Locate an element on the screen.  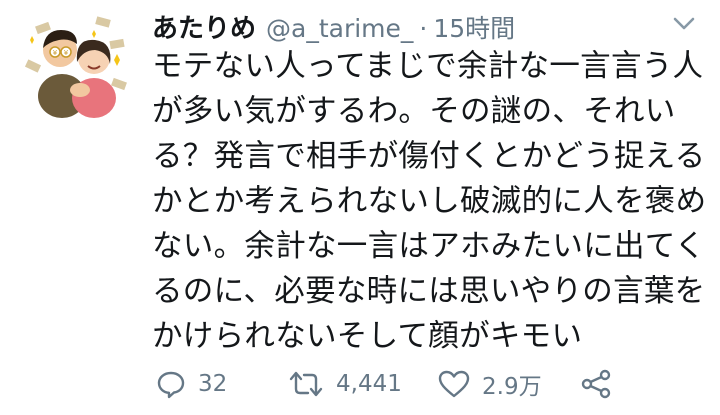
tweet-text-line: かけられないそして顔がキモい is located at coordinates (367, 336).